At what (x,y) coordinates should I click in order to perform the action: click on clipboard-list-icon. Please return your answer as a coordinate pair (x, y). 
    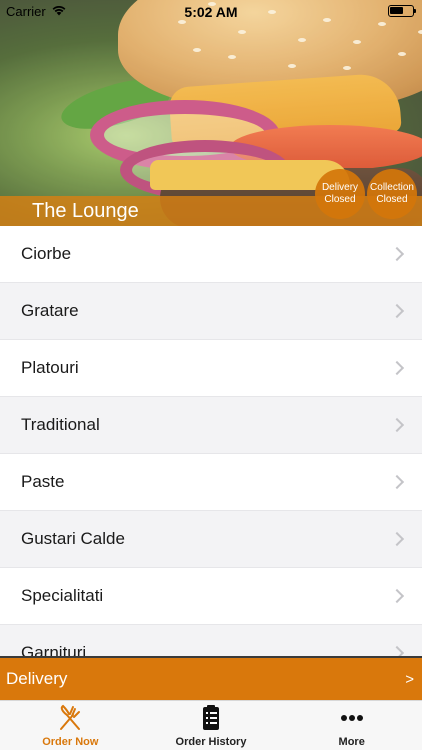
    Looking at the image, I should click on (211, 717).